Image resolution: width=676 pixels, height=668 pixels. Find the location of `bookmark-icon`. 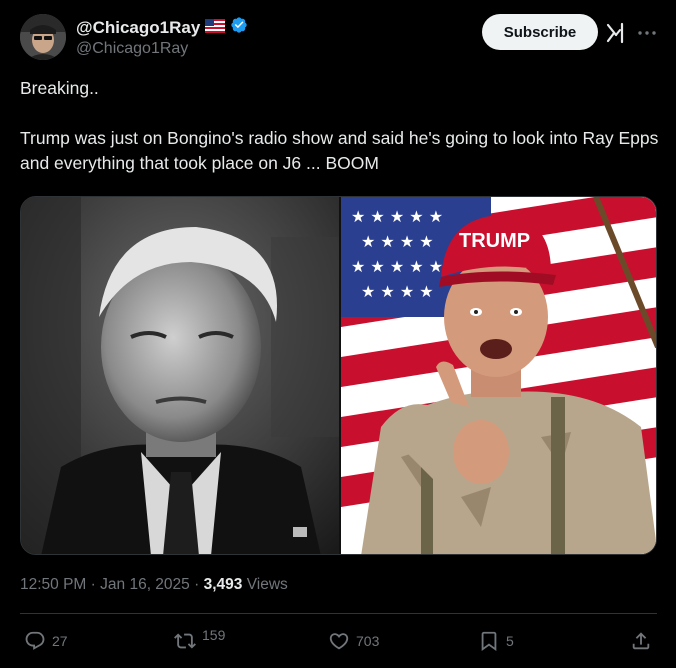

bookmark-icon is located at coordinates (489, 641).